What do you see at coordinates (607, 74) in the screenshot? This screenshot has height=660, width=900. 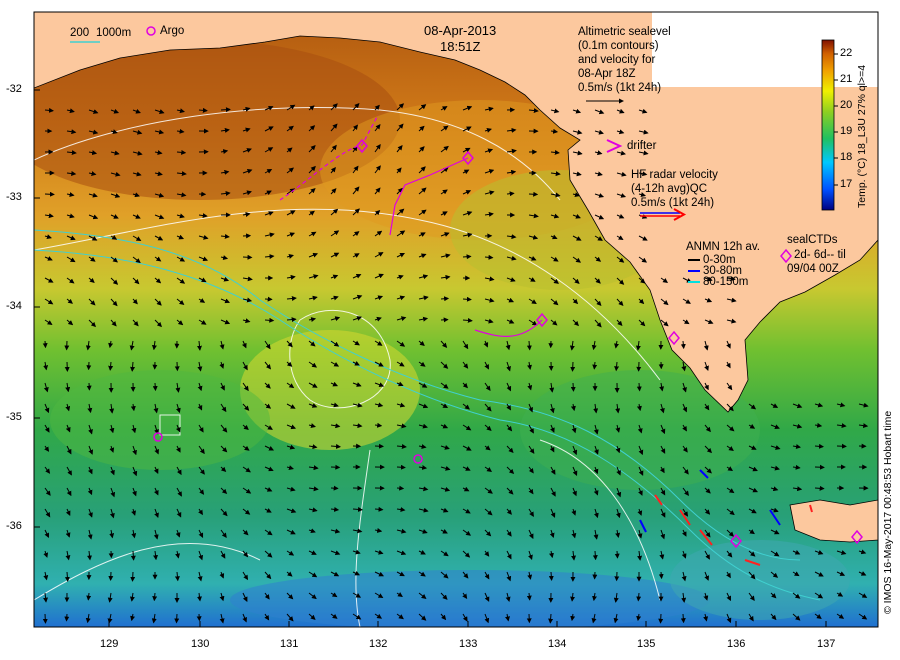 I see `altimetry-line-4: 08-Apr 18Z` at bounding box center [607, 74].